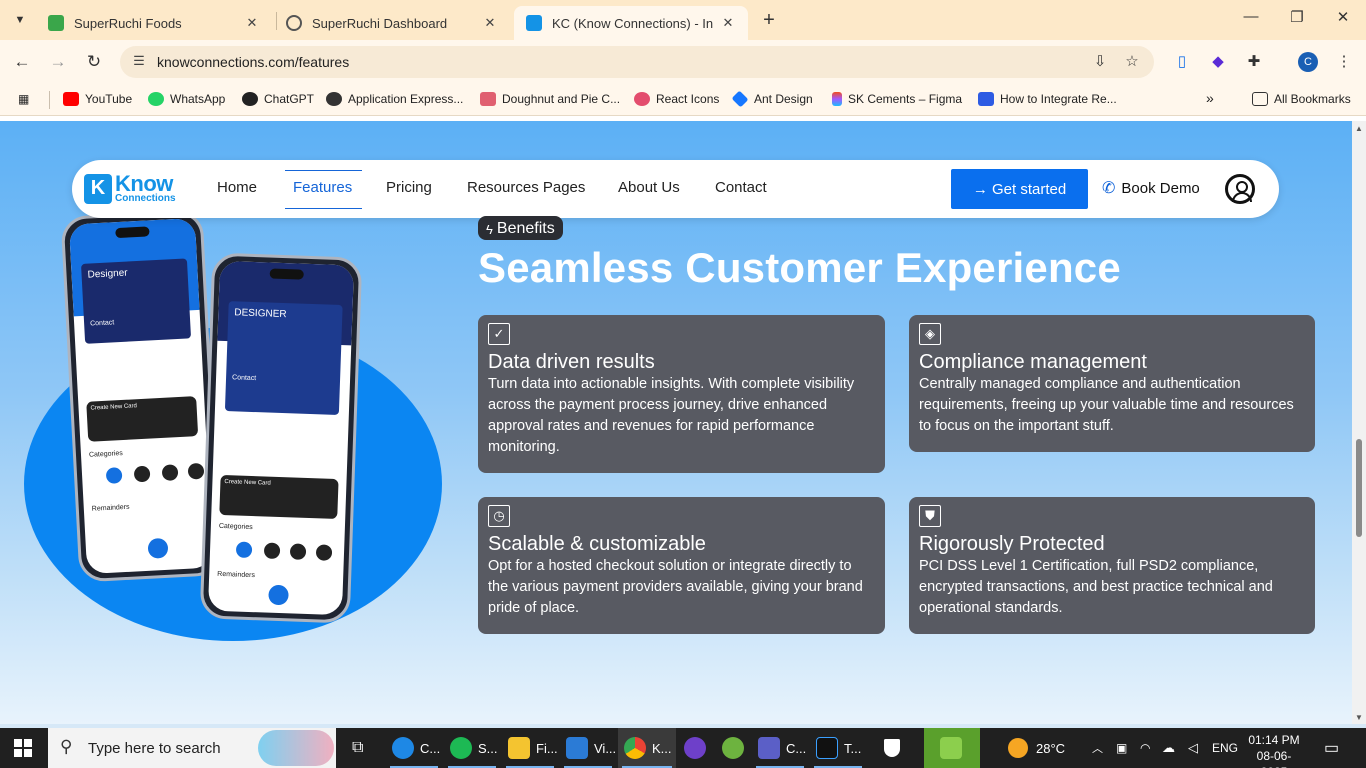 The width and height of the screenshot is (1366, 768). Describe the element at coordinates (733, 748) in the screenshot. I see `taskbar-app-spring` at that location.